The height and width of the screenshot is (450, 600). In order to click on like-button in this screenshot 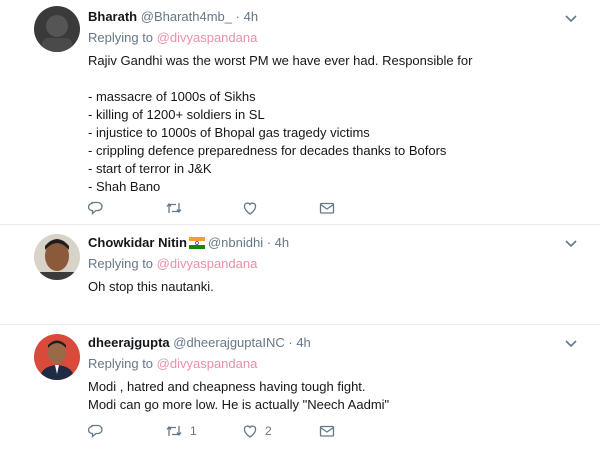, I will do `click(280, 208)`.